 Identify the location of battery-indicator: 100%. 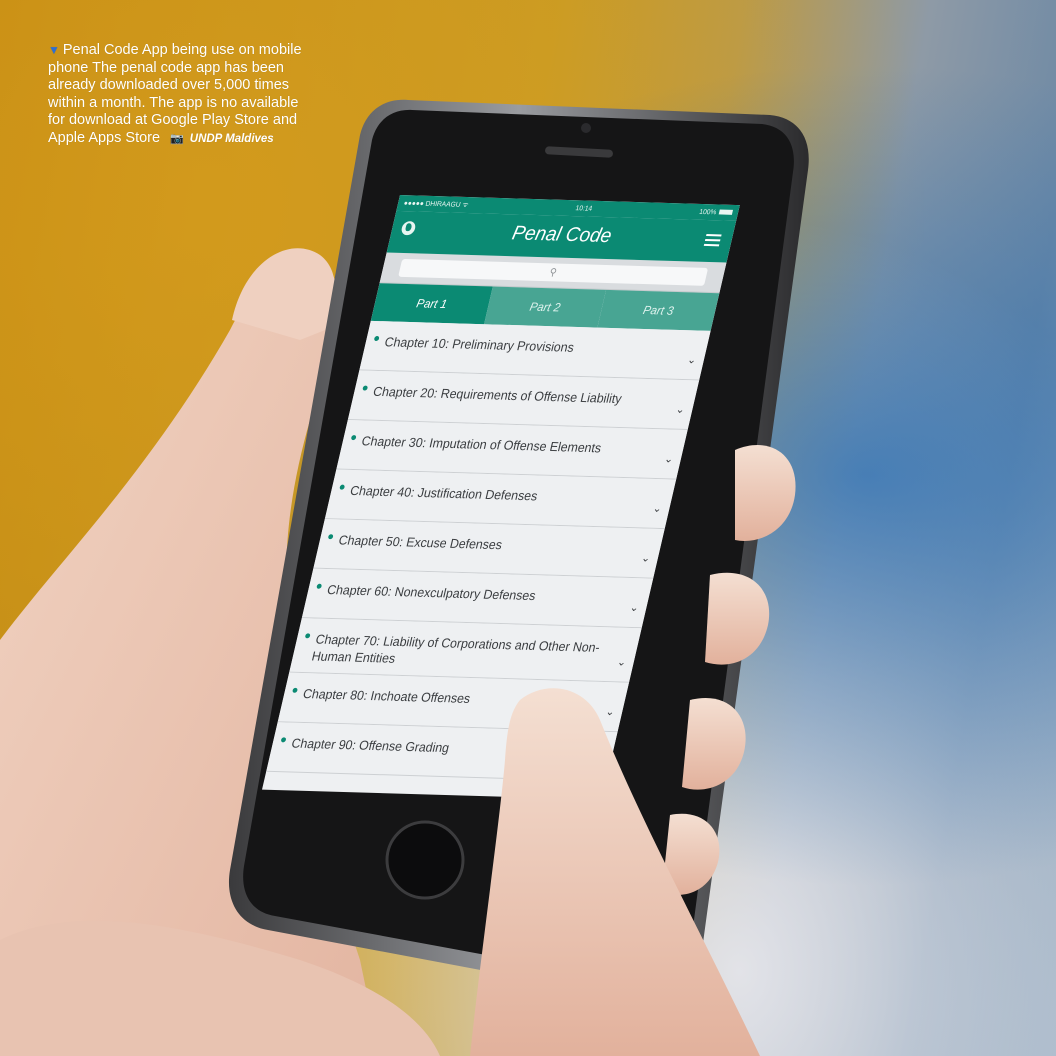
(716, 212).